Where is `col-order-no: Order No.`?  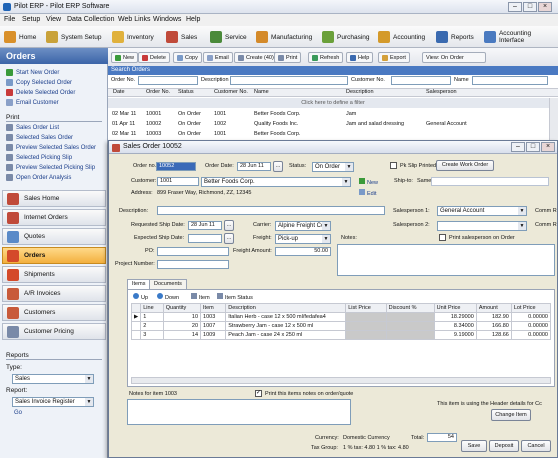
col-order-no: Order No. is located at coordinates (158, 92).